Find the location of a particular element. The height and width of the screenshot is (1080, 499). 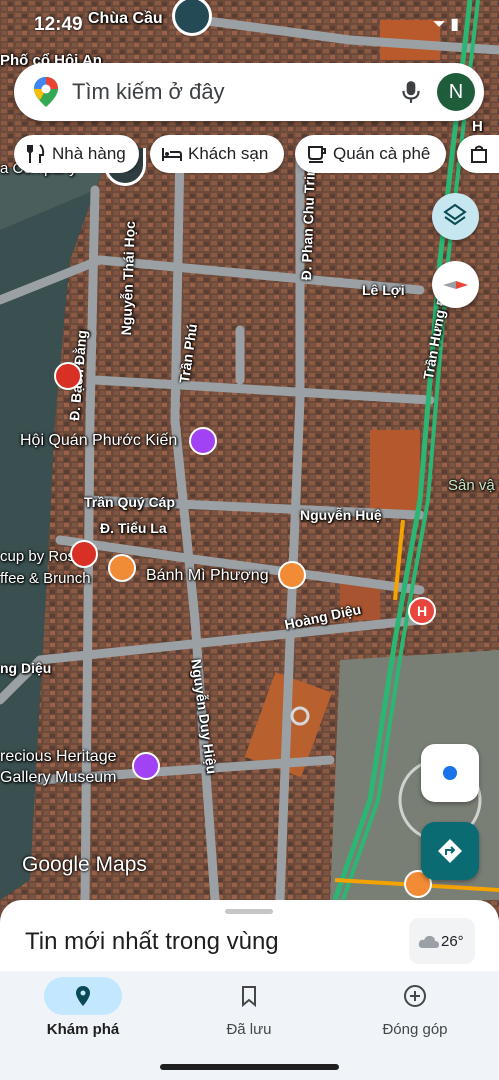

my-location-icon is located at coordinates (450, 773).